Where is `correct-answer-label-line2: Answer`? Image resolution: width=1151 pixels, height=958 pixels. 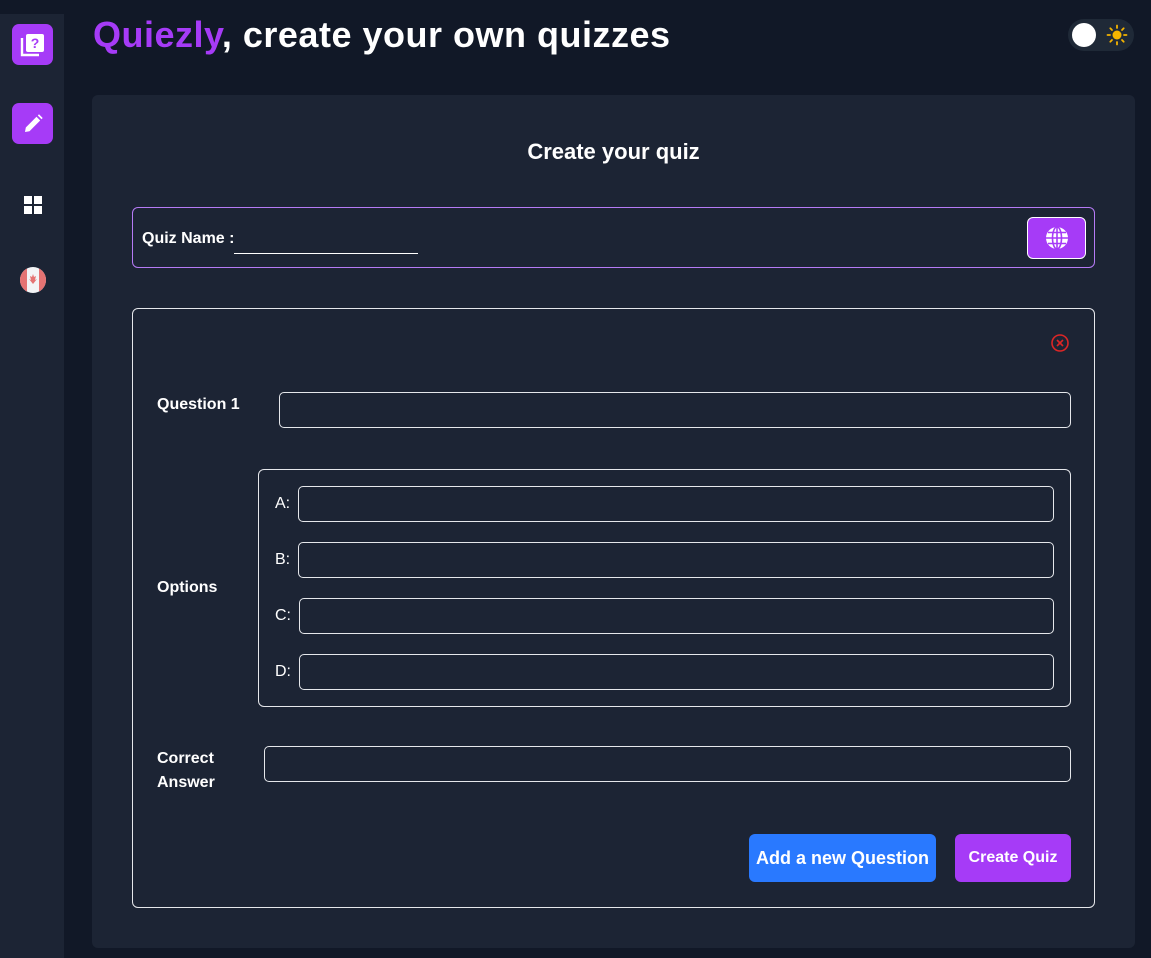
correct-answer-label-line2: Answer is located at coordinates (186, 782).